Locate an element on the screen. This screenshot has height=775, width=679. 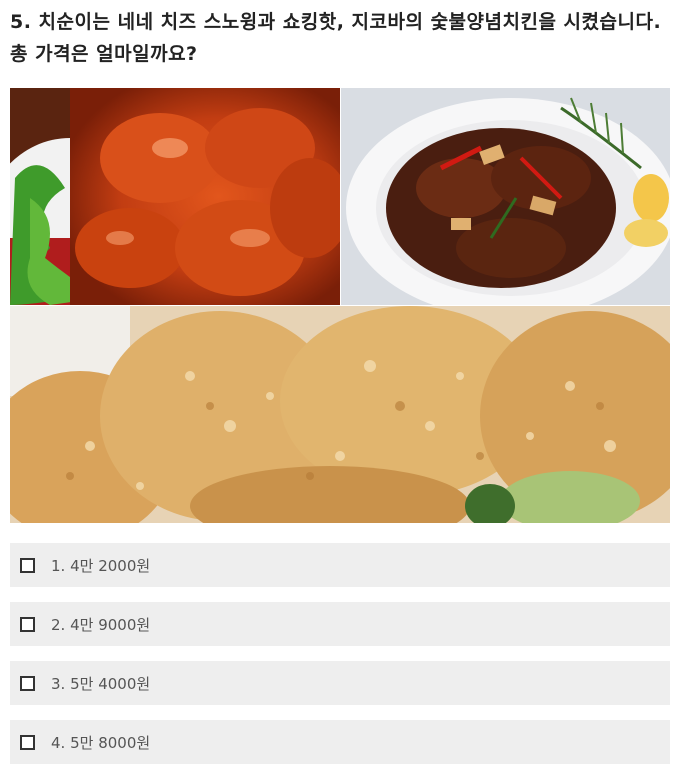
spicy-chicken-photo is located at coordinates (175, 196).